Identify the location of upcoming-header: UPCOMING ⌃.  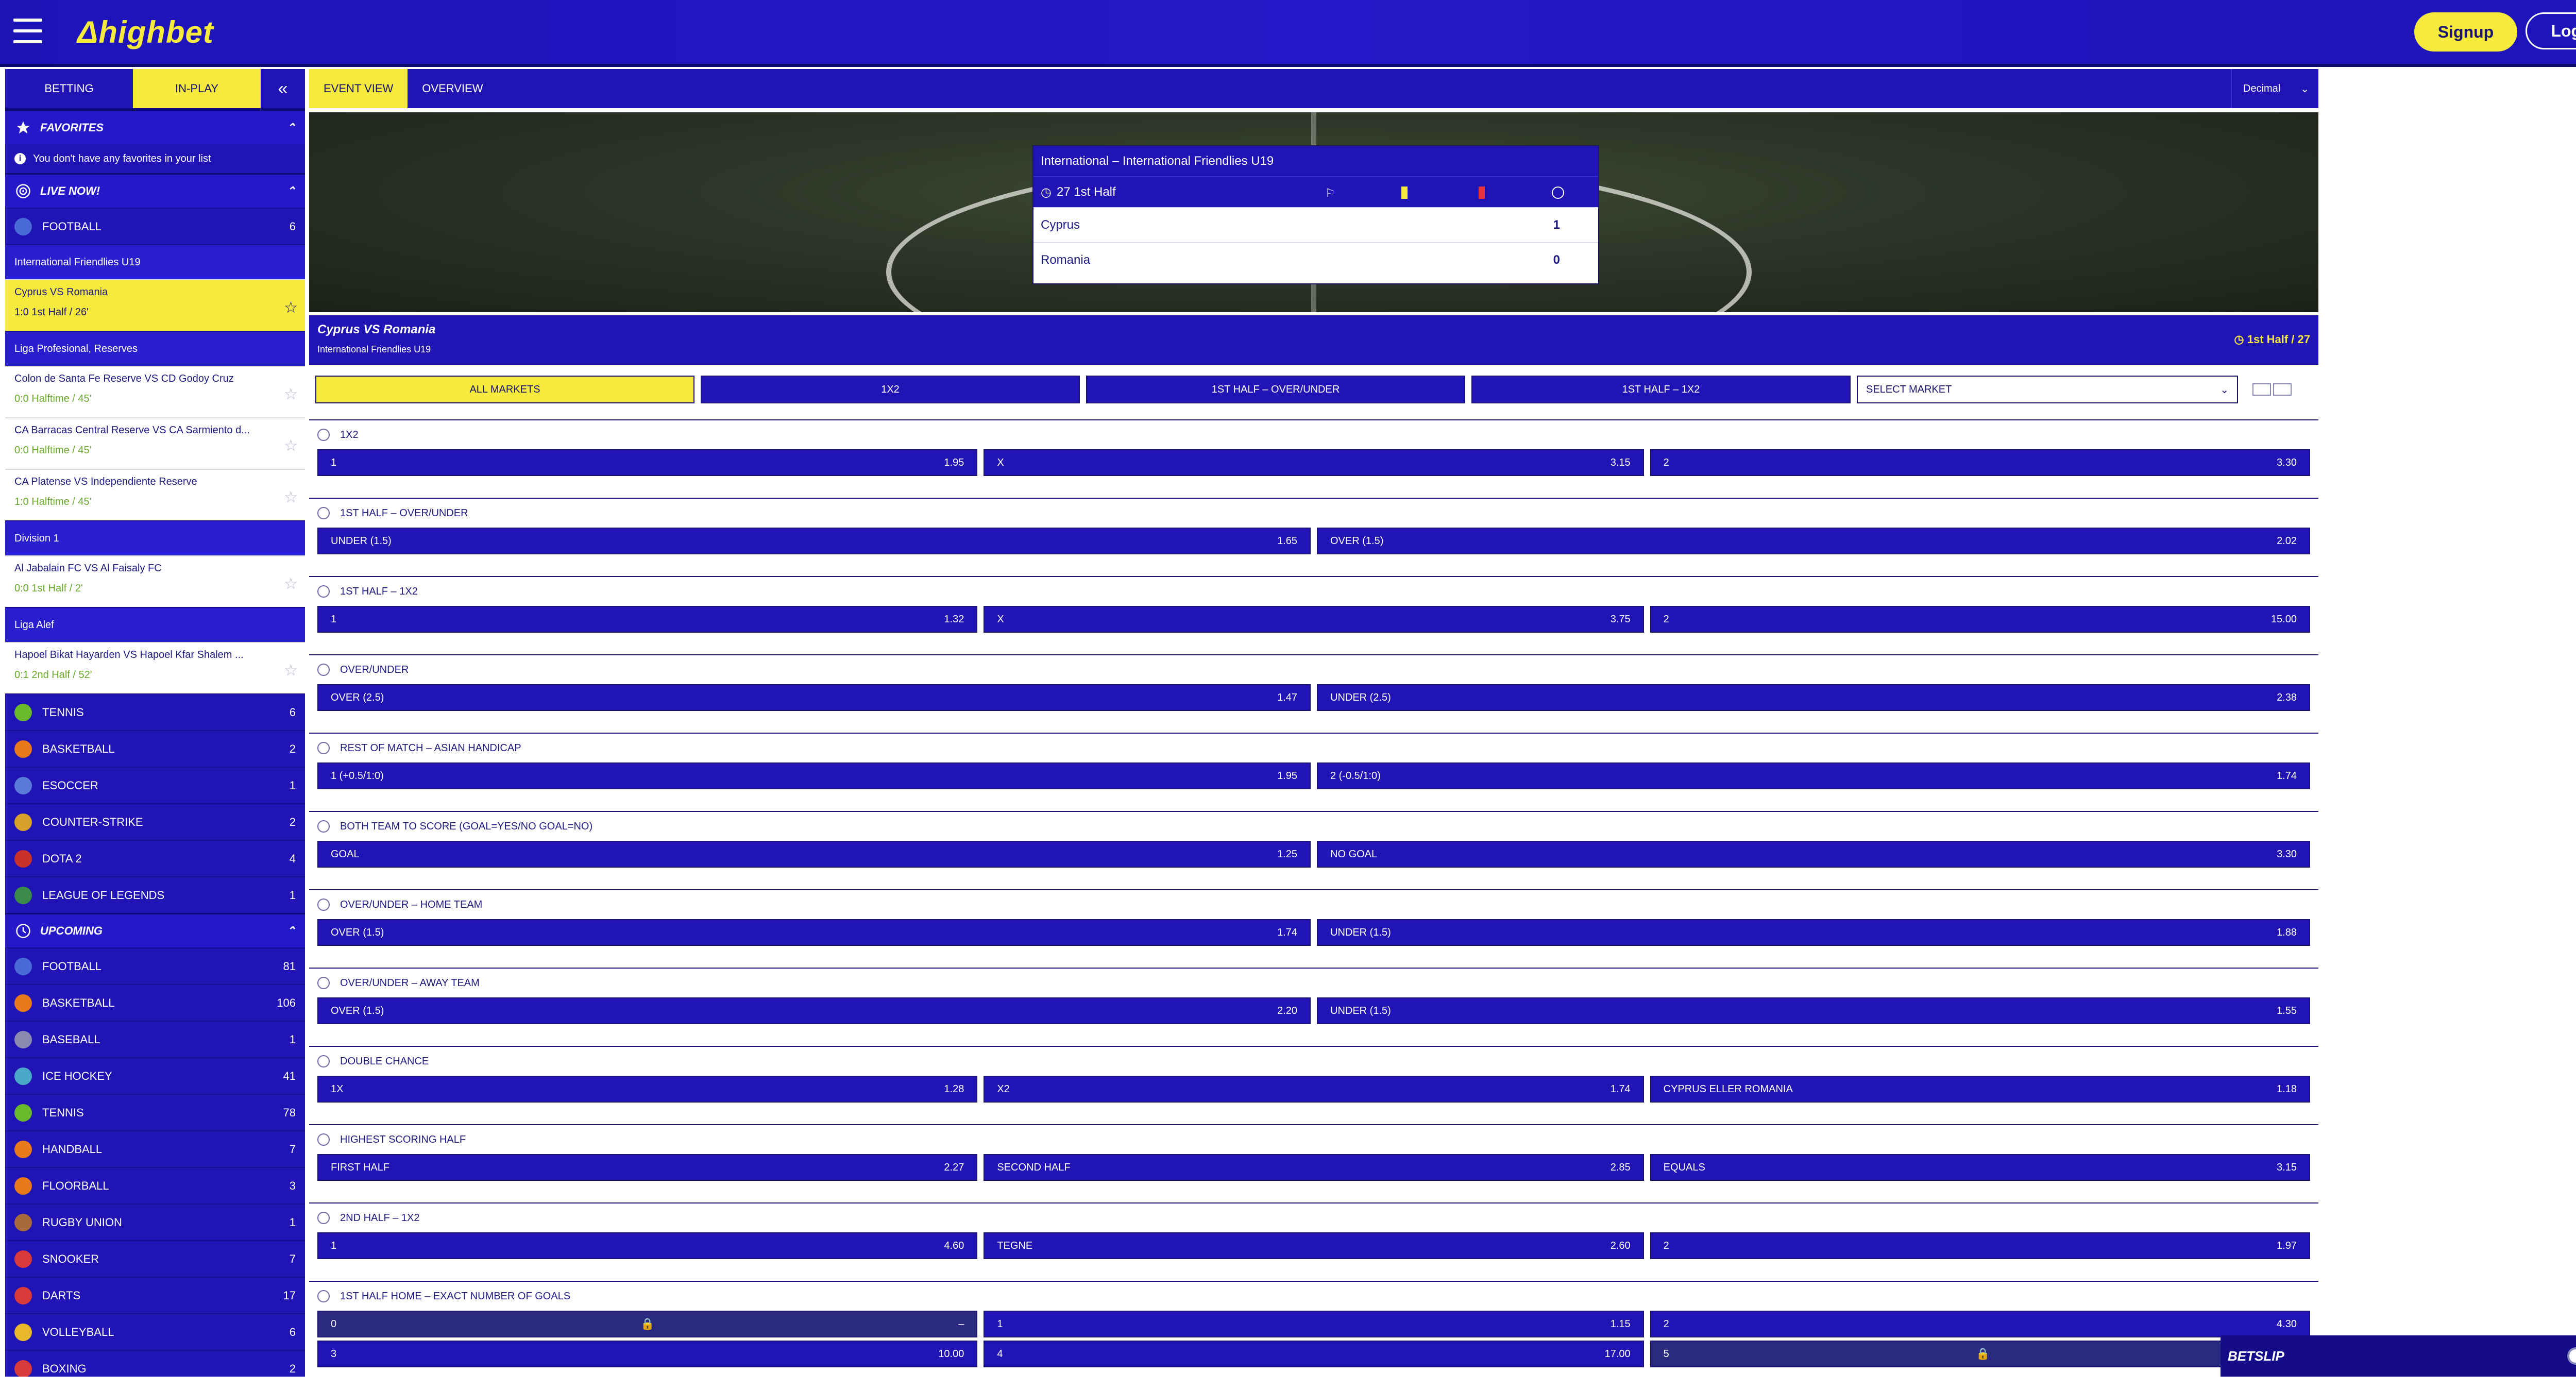
(155, 930).